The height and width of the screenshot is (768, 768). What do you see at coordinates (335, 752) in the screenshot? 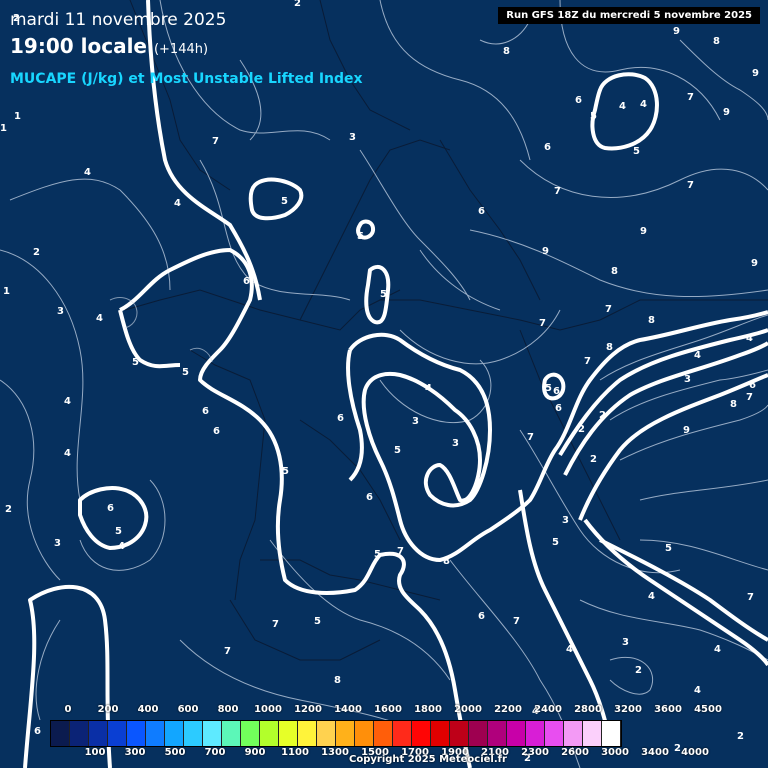
I see `legend-lower-label: 1300` at bounding box center [335, 752].